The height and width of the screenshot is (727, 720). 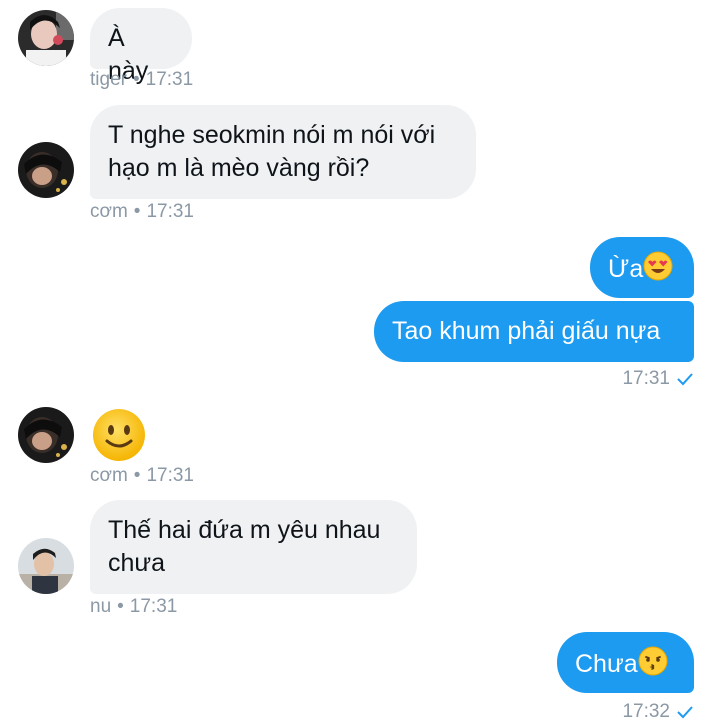 I want to click on message-bubble-6: Thế hai đứa m yêu nhau chưa, so click(x=253, y=547).